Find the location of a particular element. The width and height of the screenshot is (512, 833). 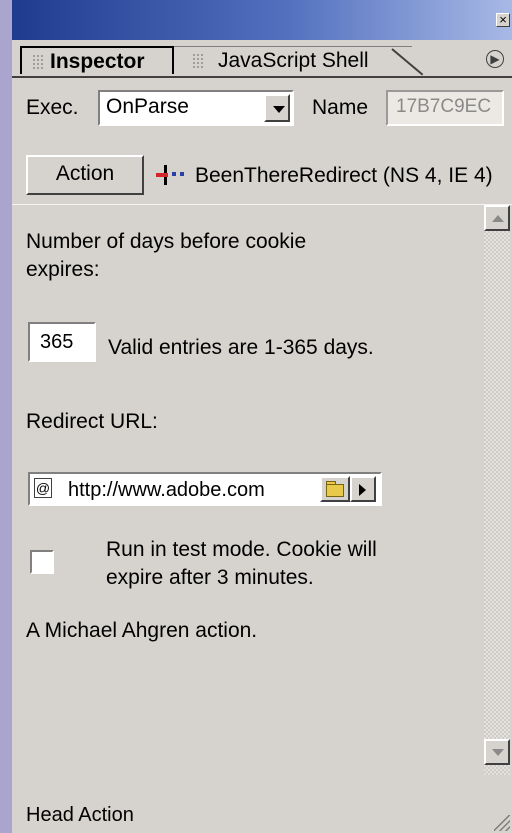

tab-javascript-shell: JavaScript Shell is located at coordinates (293, 60).